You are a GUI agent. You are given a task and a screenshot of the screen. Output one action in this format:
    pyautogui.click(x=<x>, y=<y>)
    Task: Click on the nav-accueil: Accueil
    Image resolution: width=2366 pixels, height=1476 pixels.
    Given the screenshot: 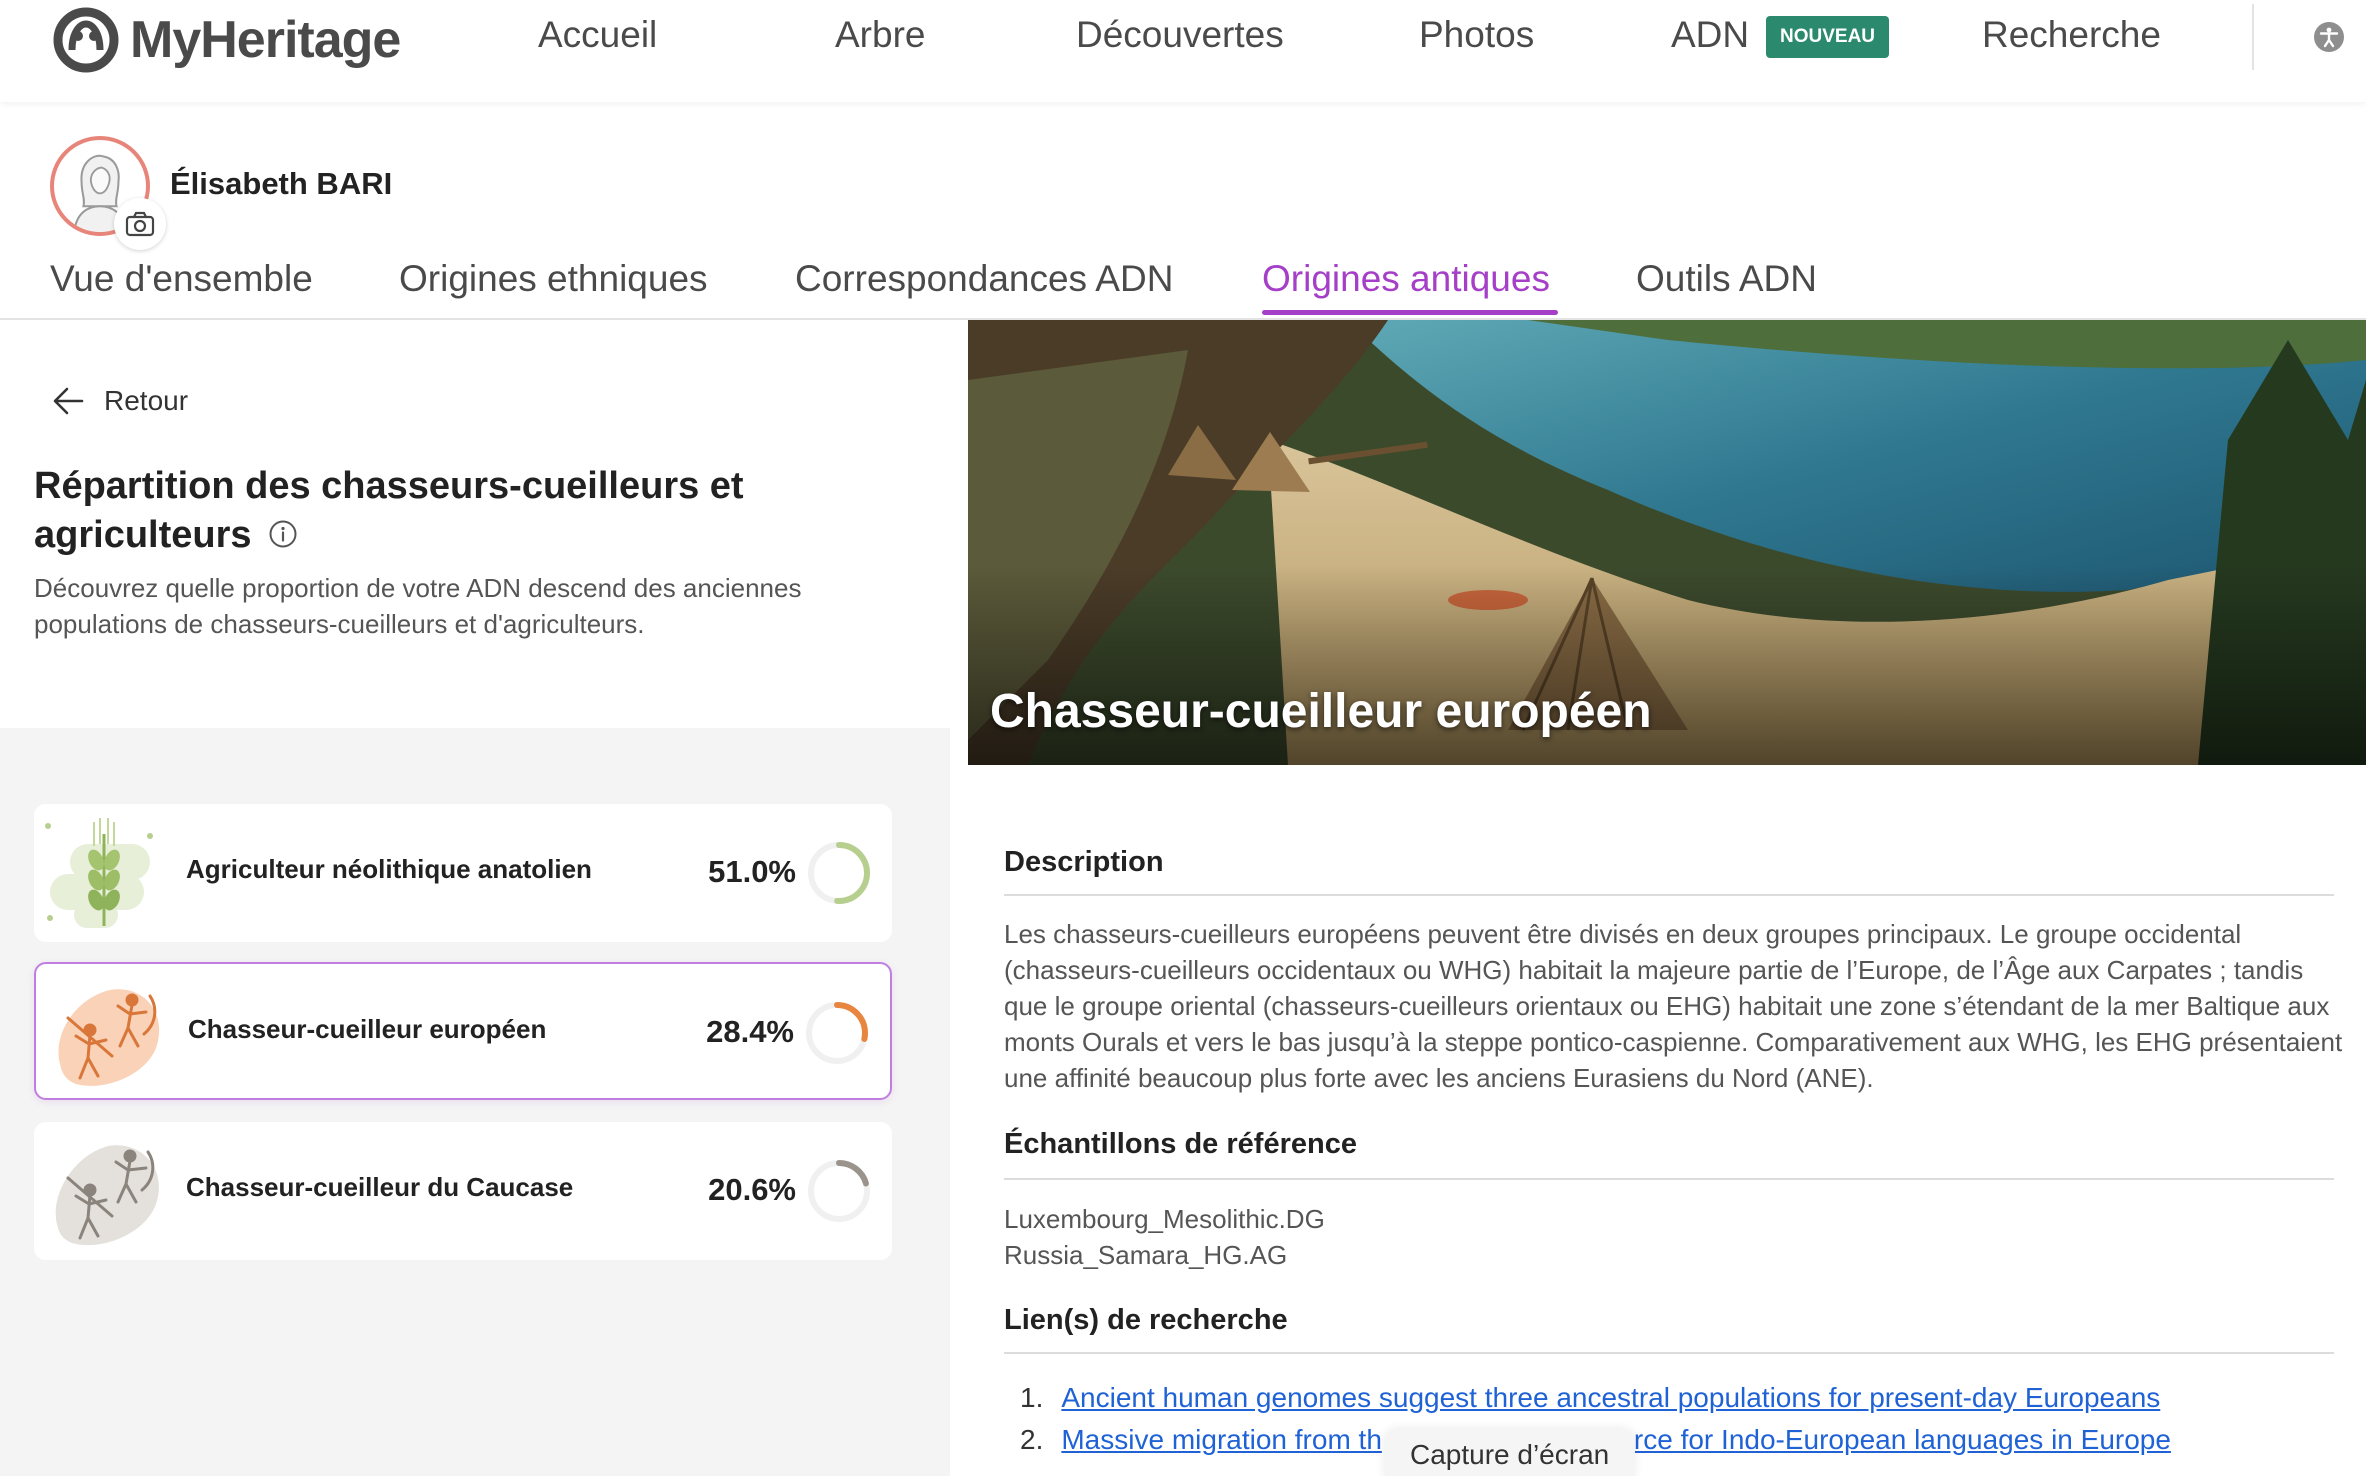 What is the action you would take?
    pyautogui.click(x=597, y=35)
    